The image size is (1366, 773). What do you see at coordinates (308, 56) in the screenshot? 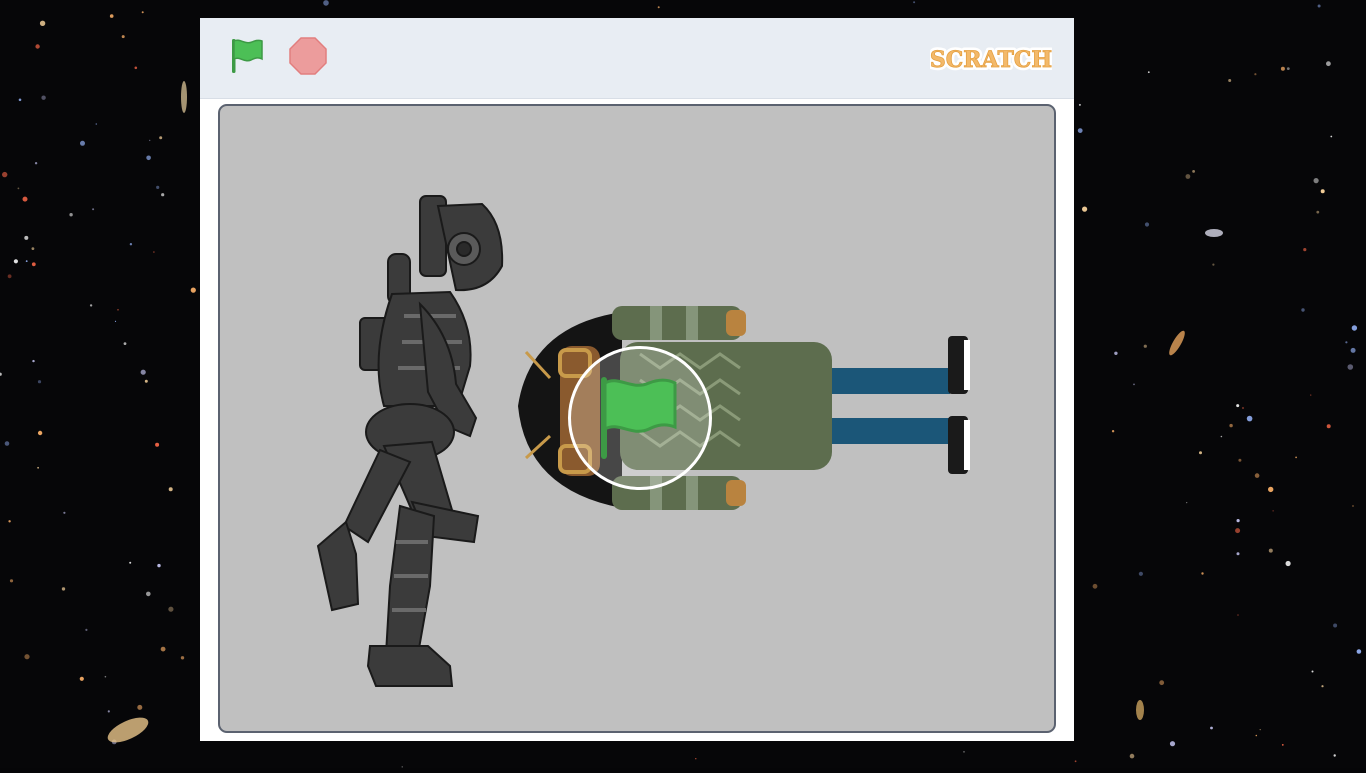
I see `stop-button` at bounding box center [308, 56].